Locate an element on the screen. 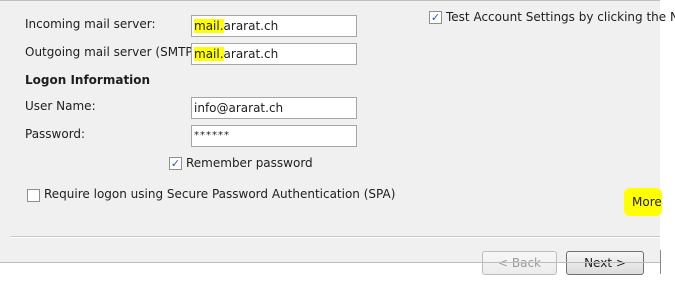 The image size is (675, 290). top-border is located at coordinates (330, 0).